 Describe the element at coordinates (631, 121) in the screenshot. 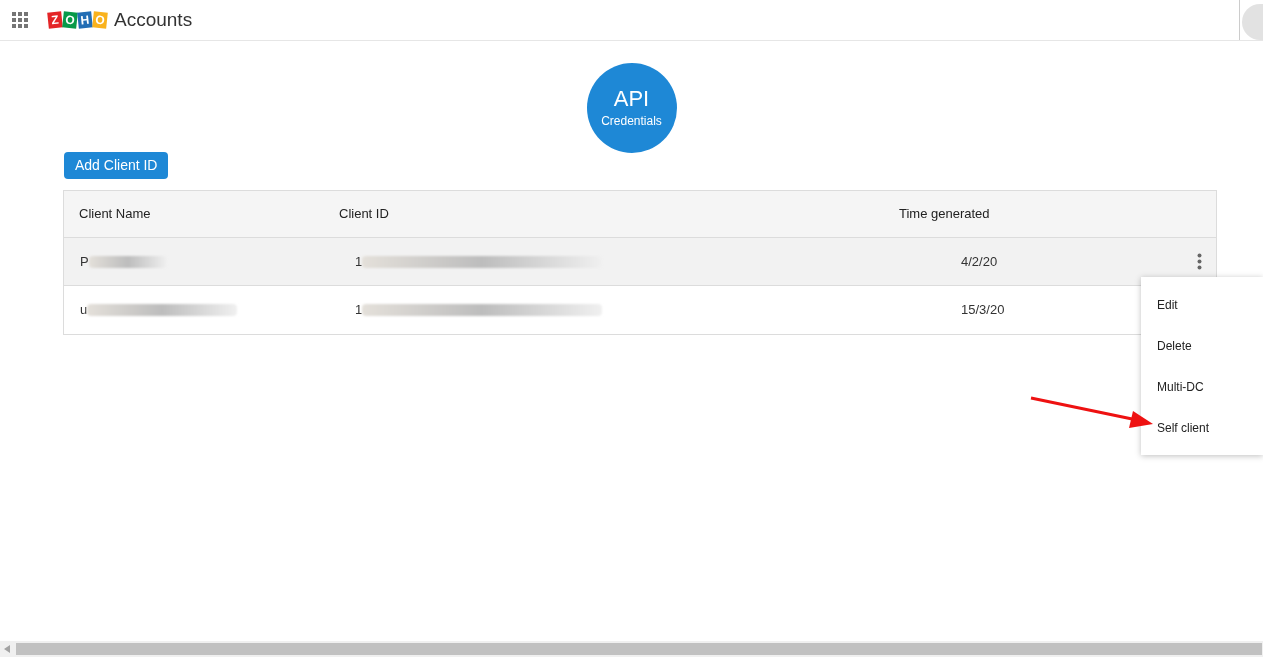

I see `badge-subtitle: Credentials` at that location.